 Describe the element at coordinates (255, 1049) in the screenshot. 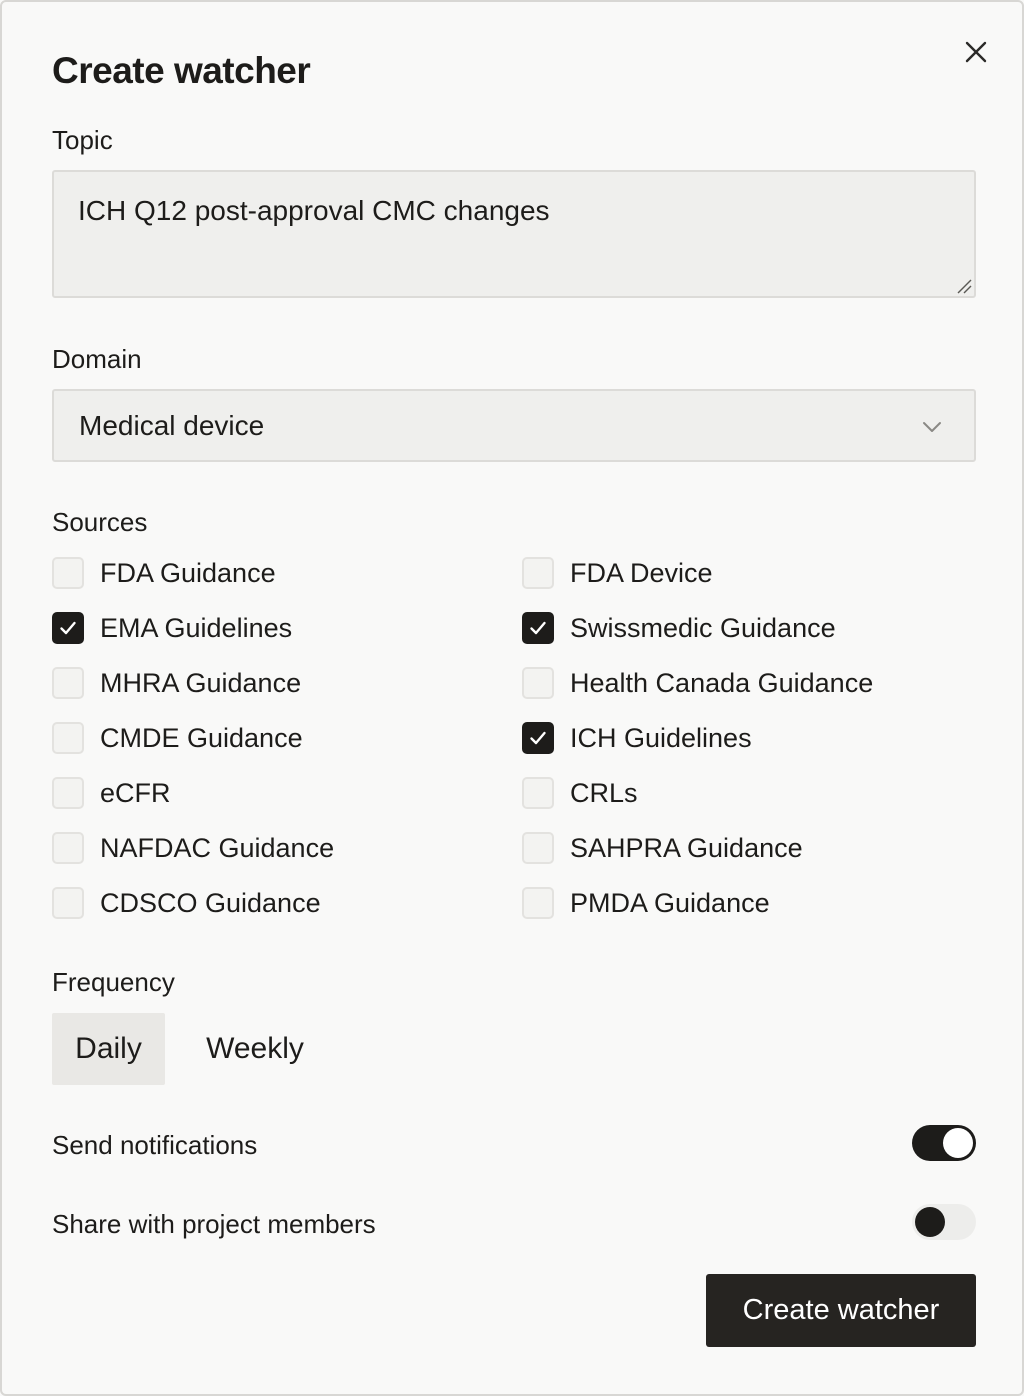

I see `frequency-weekly-option: Weekly` at that location.